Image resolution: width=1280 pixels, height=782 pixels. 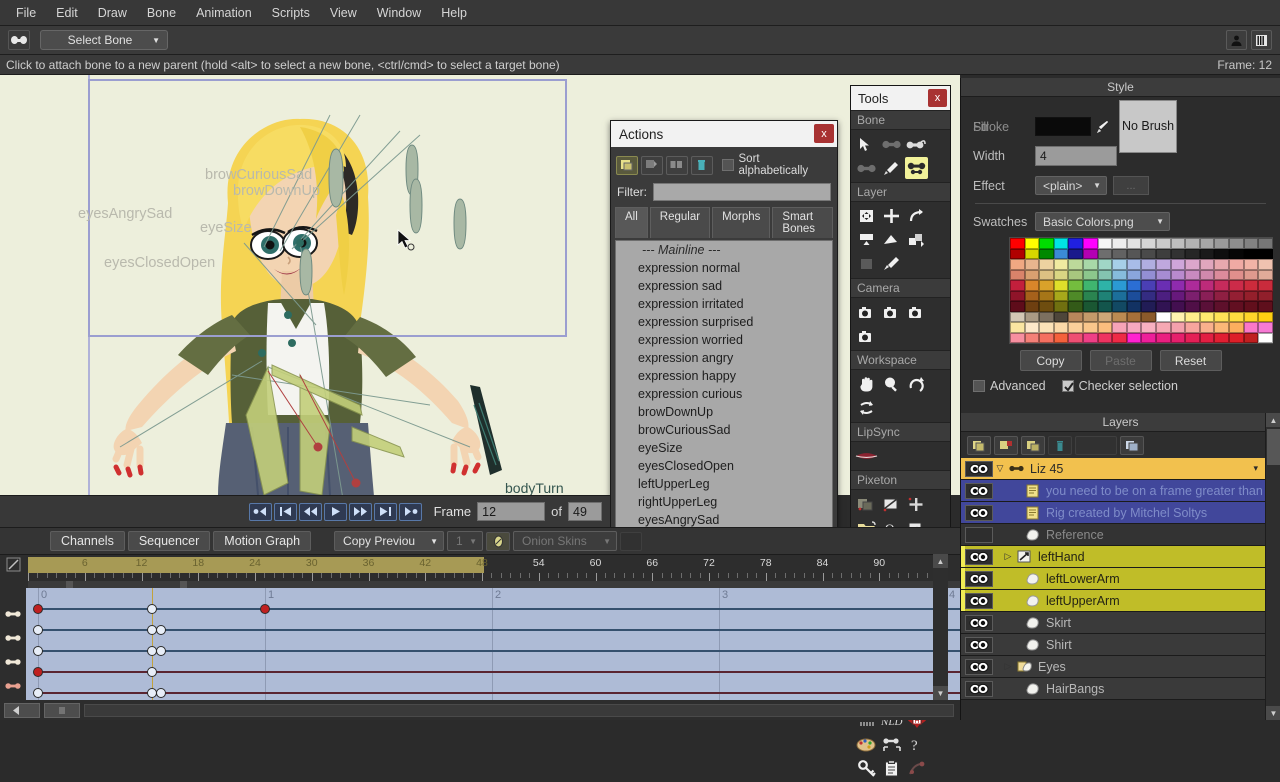 What do you see at coordinates (1102, 221) in the screenshot?
I see `swatches-dropdown: Basic Colors.png ▼` at bounding box center [1102, 221].